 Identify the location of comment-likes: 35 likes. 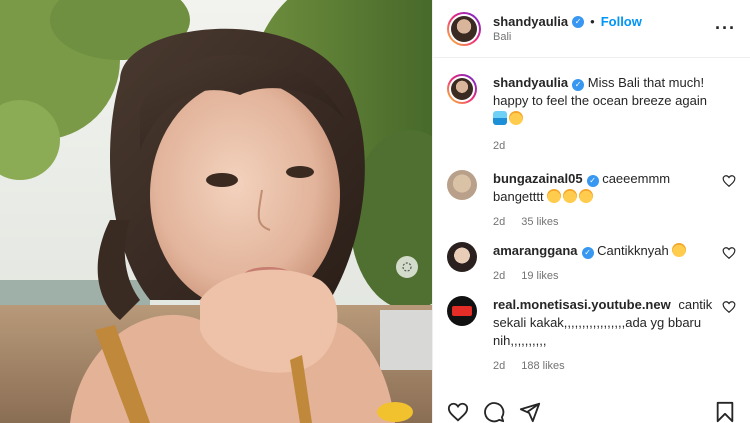
(539, 222).